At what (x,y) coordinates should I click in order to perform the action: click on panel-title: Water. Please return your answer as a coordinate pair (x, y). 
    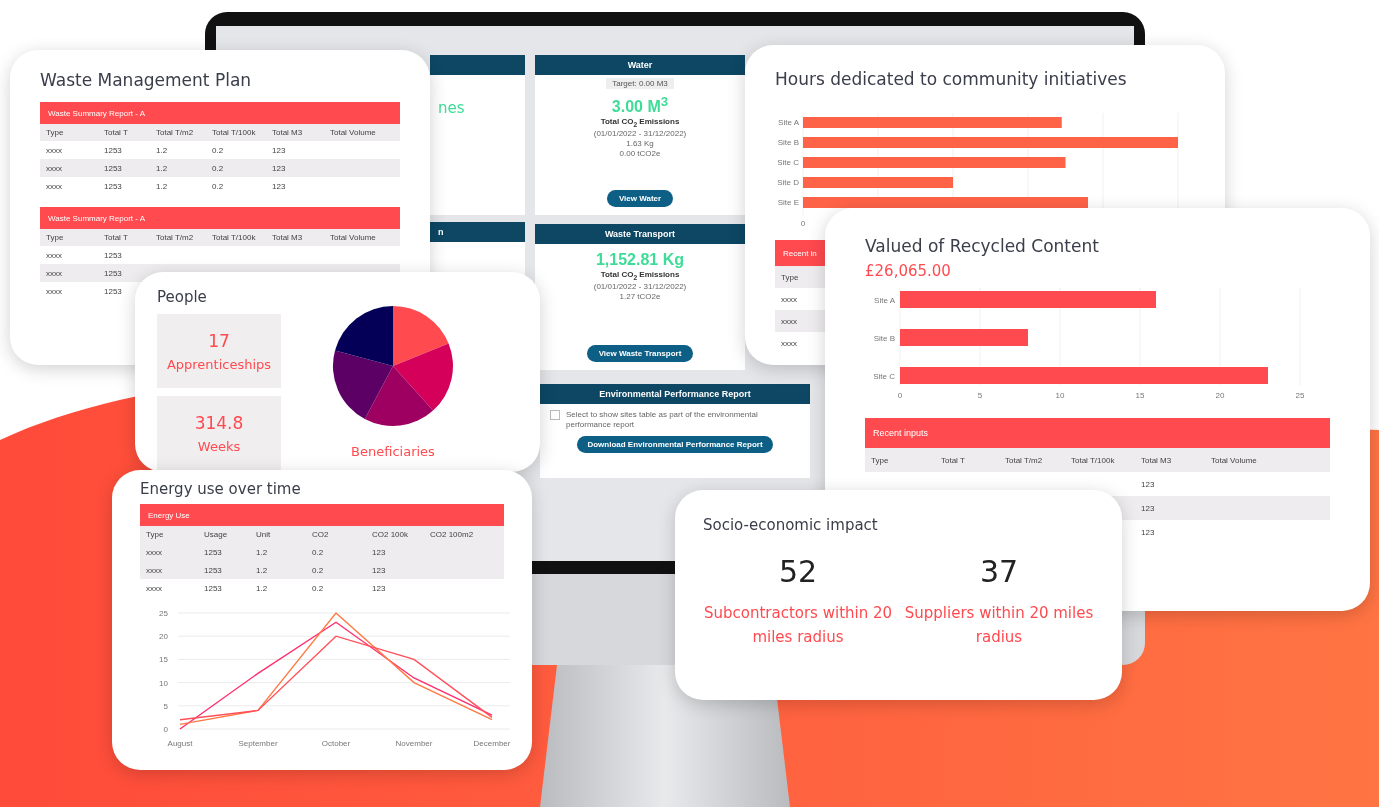
    Looking at the image, I should click on (640, 65).